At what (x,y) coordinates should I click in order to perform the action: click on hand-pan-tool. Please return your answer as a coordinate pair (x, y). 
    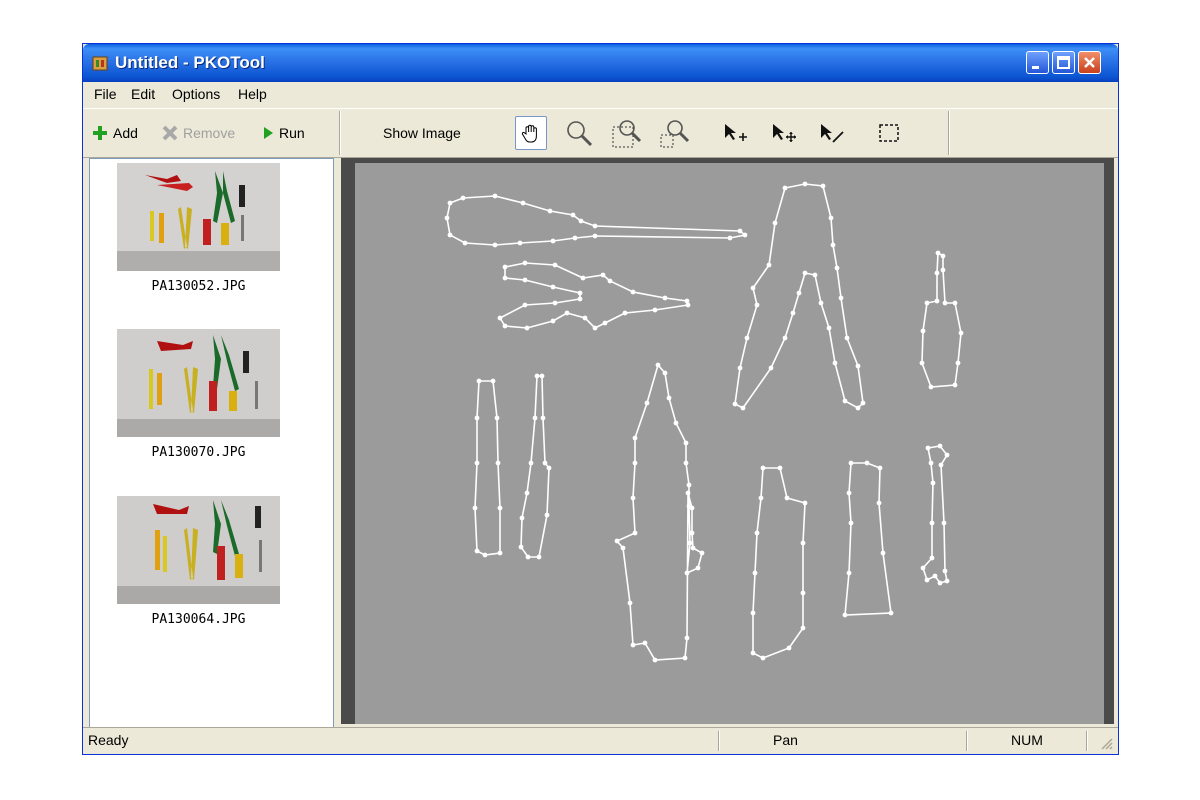
    Looking at the image, I should click on (531, 133).